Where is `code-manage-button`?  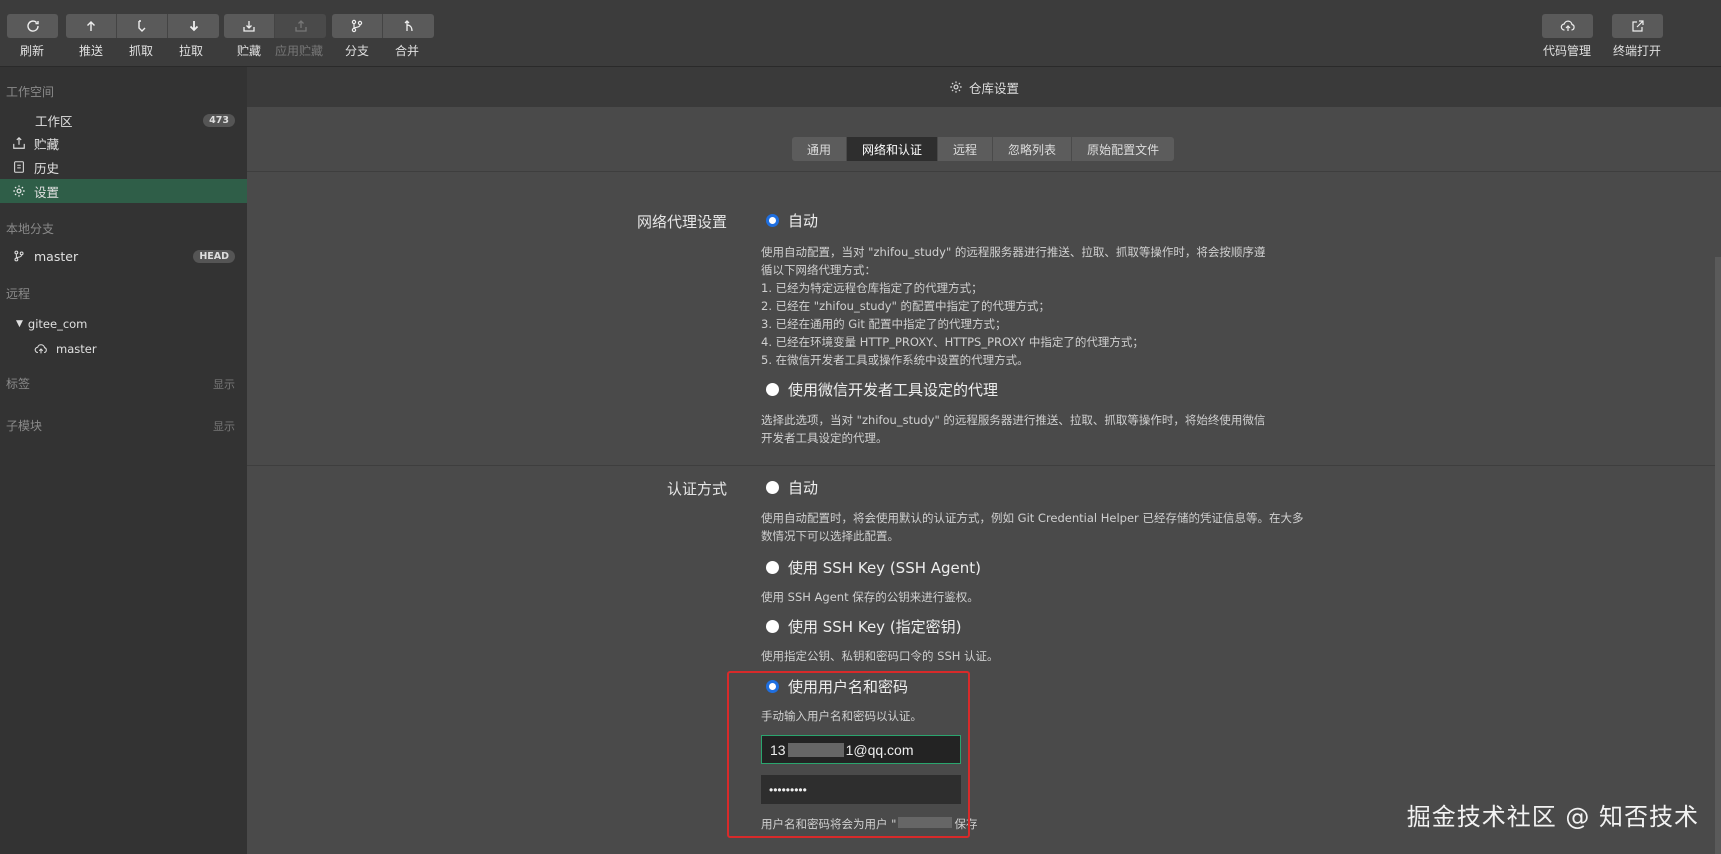 code-manage-button is located at coordinates (1567, 26).